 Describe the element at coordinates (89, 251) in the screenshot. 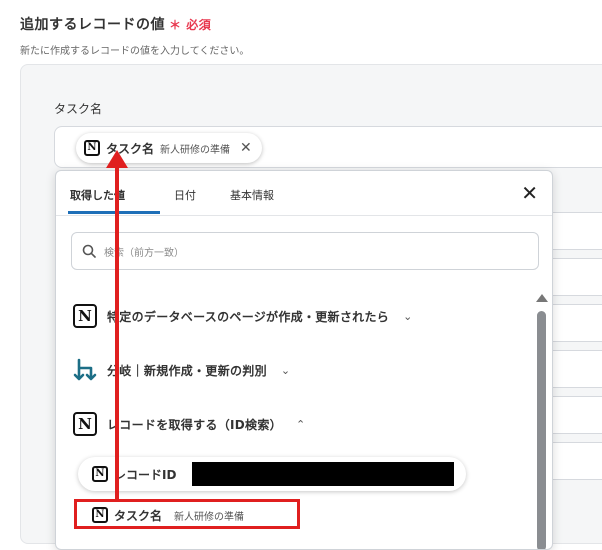

I see `search-icon` at that location.